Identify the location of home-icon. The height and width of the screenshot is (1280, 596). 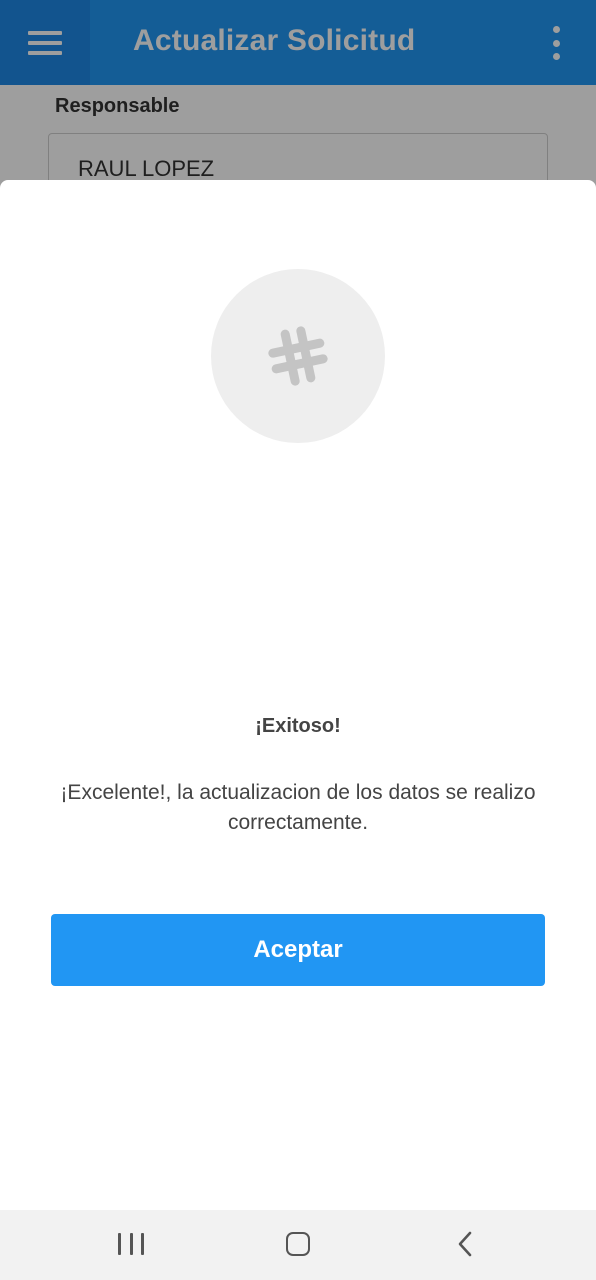
(298, 1244).